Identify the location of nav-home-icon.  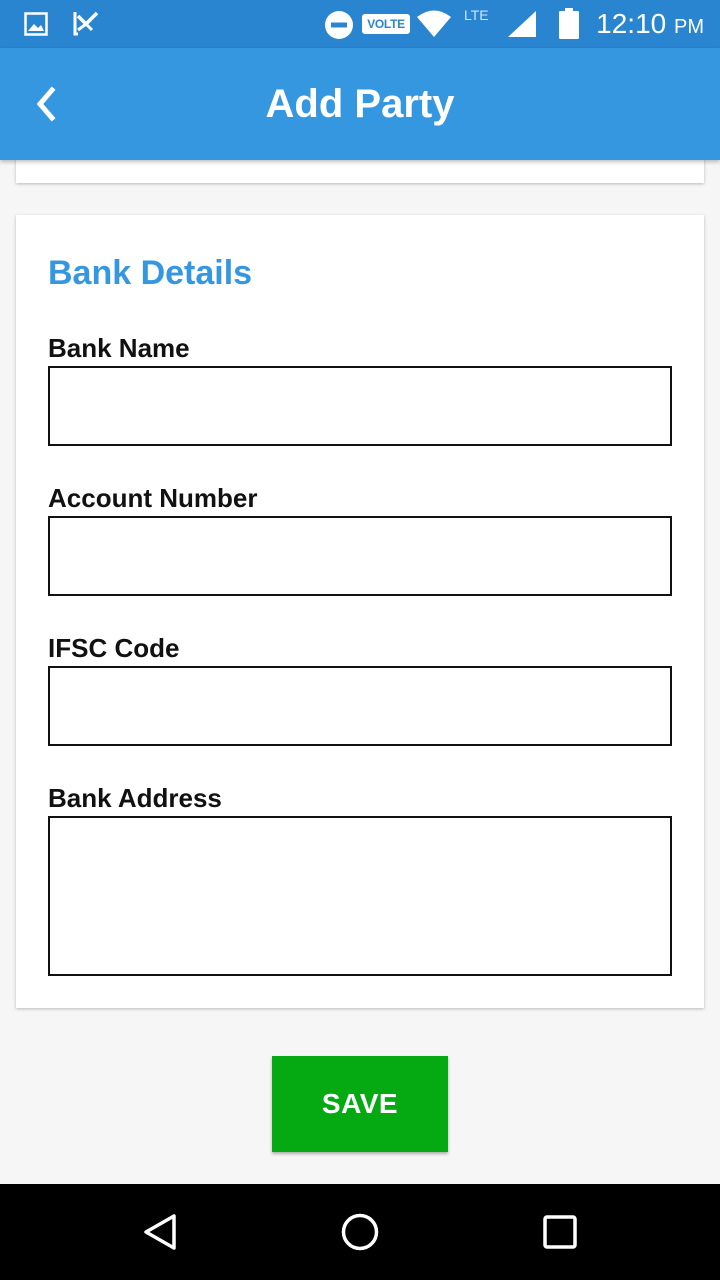
(360, 1232).